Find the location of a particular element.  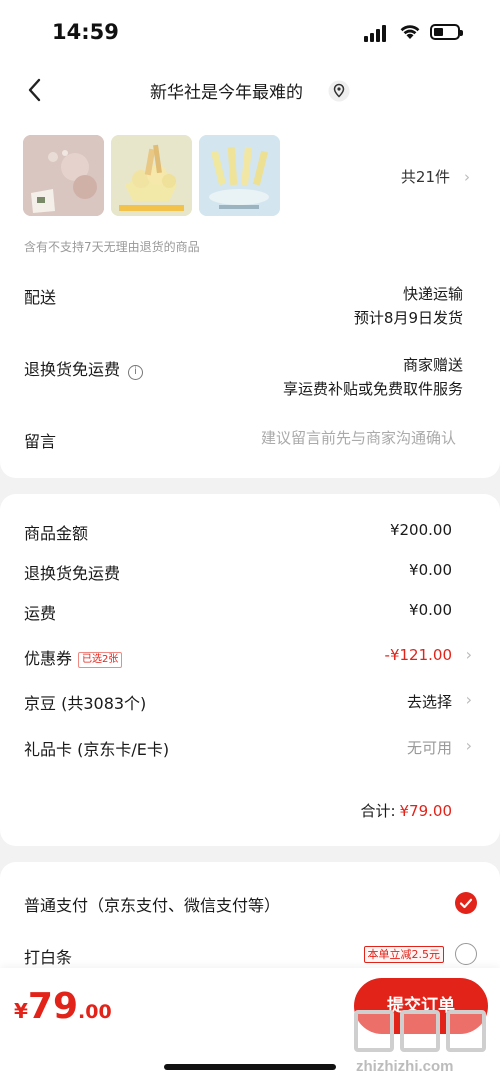

watermark-text: zhizhizhi.com is located at coordinates (405, 1066).